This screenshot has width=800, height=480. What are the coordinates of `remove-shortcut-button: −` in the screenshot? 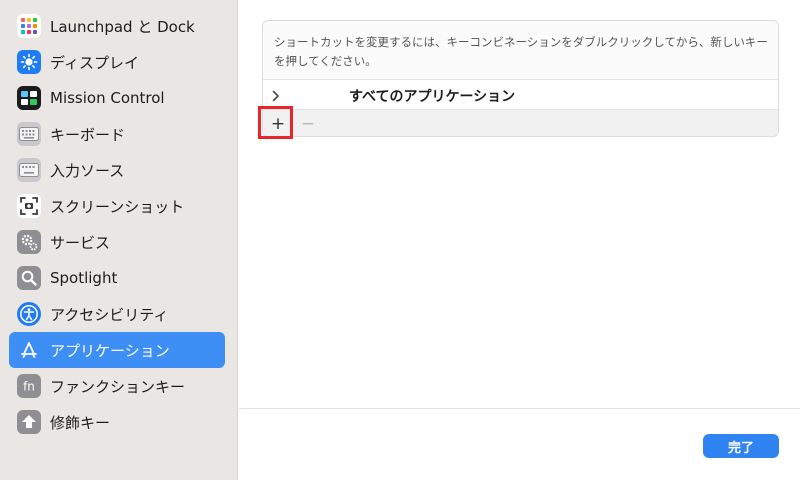 It's located at (308, 123).